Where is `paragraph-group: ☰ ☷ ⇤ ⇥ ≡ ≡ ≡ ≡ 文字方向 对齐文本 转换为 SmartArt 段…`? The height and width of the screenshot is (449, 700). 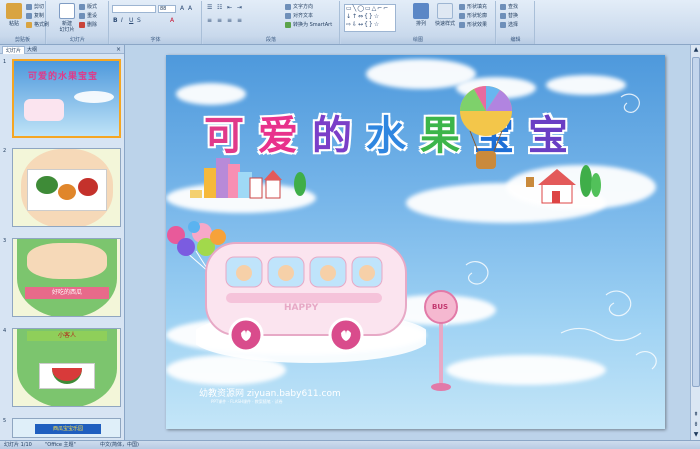 paragraph-group: ☰ ☷ ⇤ ⇥ ≡ ≡ ≡ ≡ 文字方向 对齐文本 转换为 SmartArt 段… is located at coordinates (271, 22).